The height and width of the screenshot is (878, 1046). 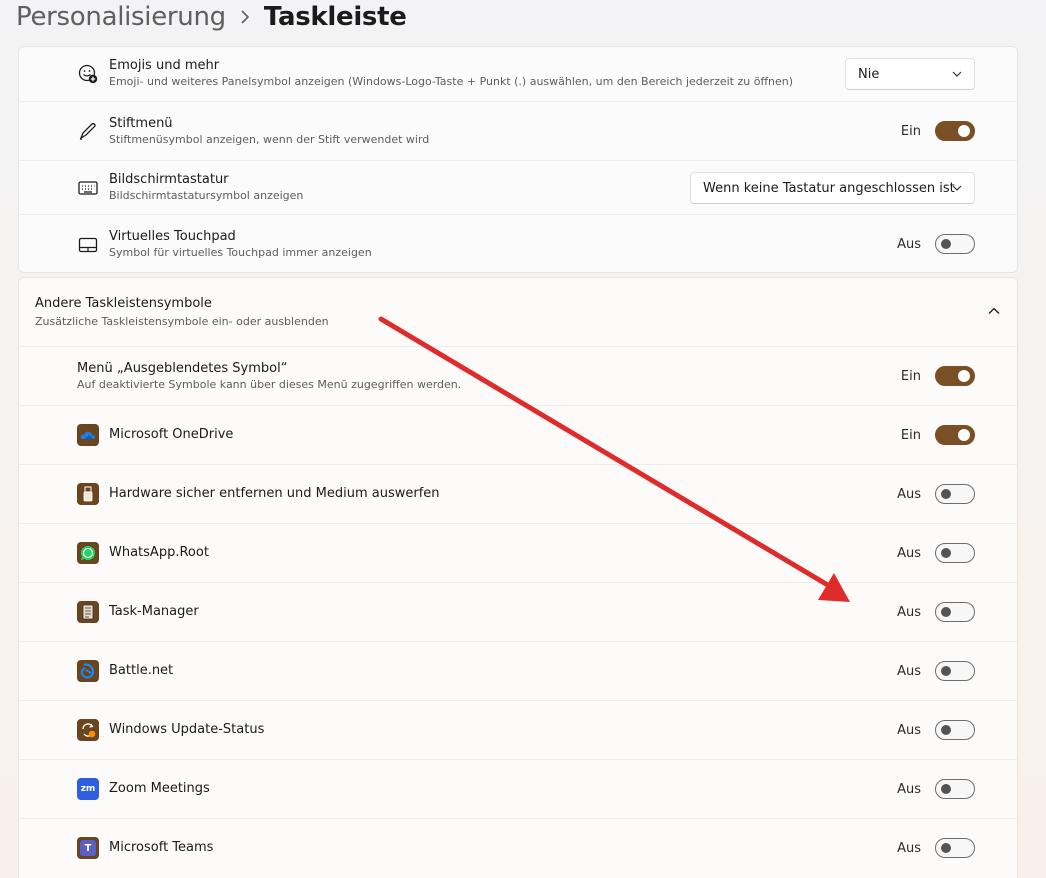 What do you see at coordinates (169, 179) in the screenshot?
I see `setting-title: Bildschirmtastatur` at bounding box center [169, 179].